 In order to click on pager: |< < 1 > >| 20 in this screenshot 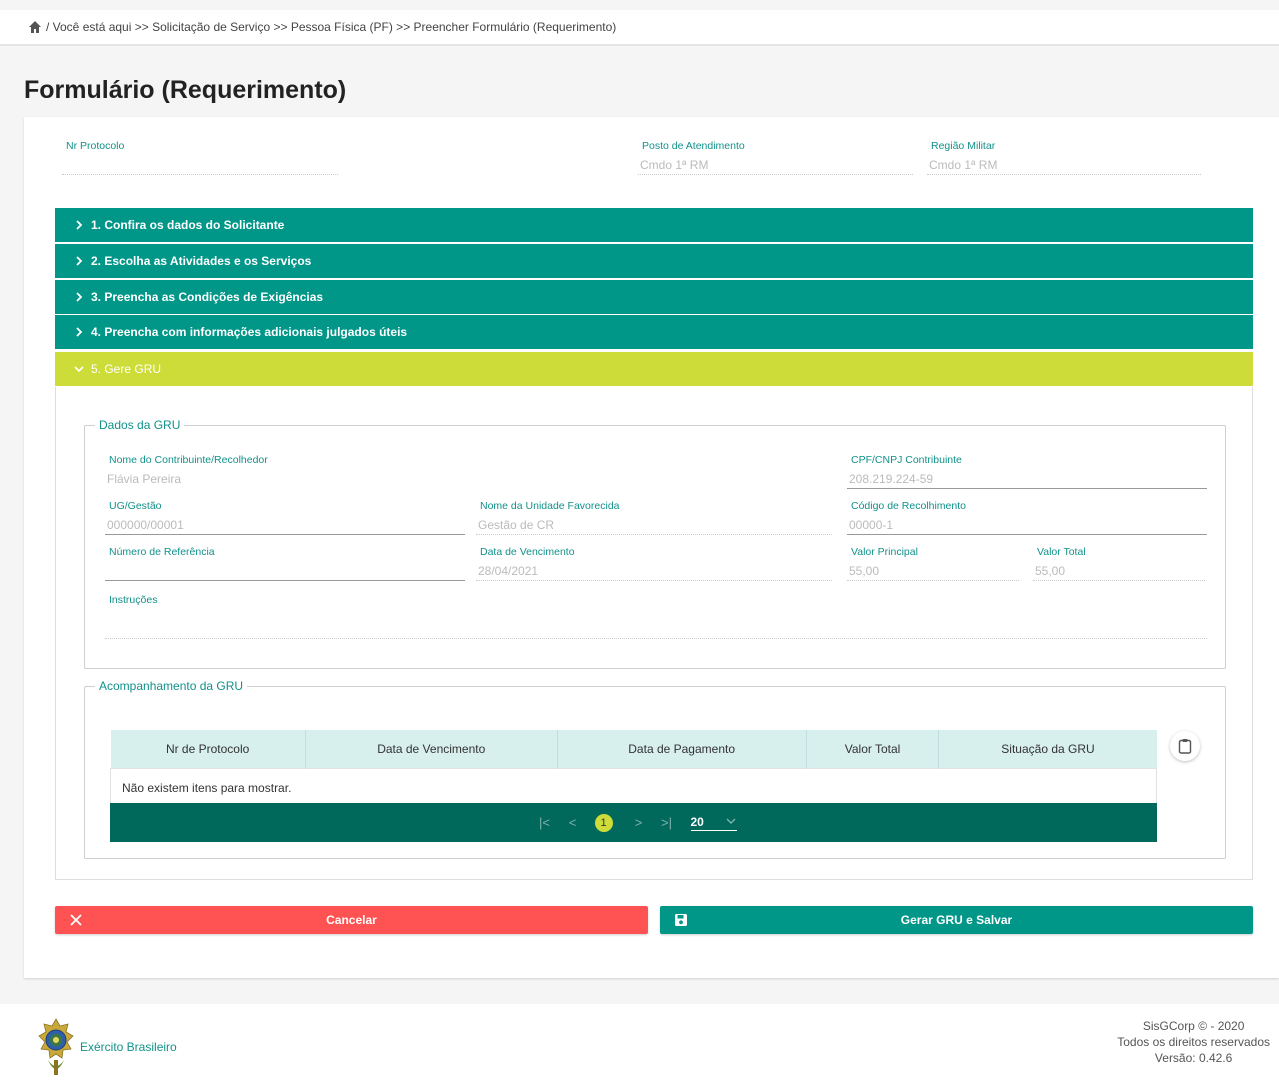, I will do `click(633, 822)`.